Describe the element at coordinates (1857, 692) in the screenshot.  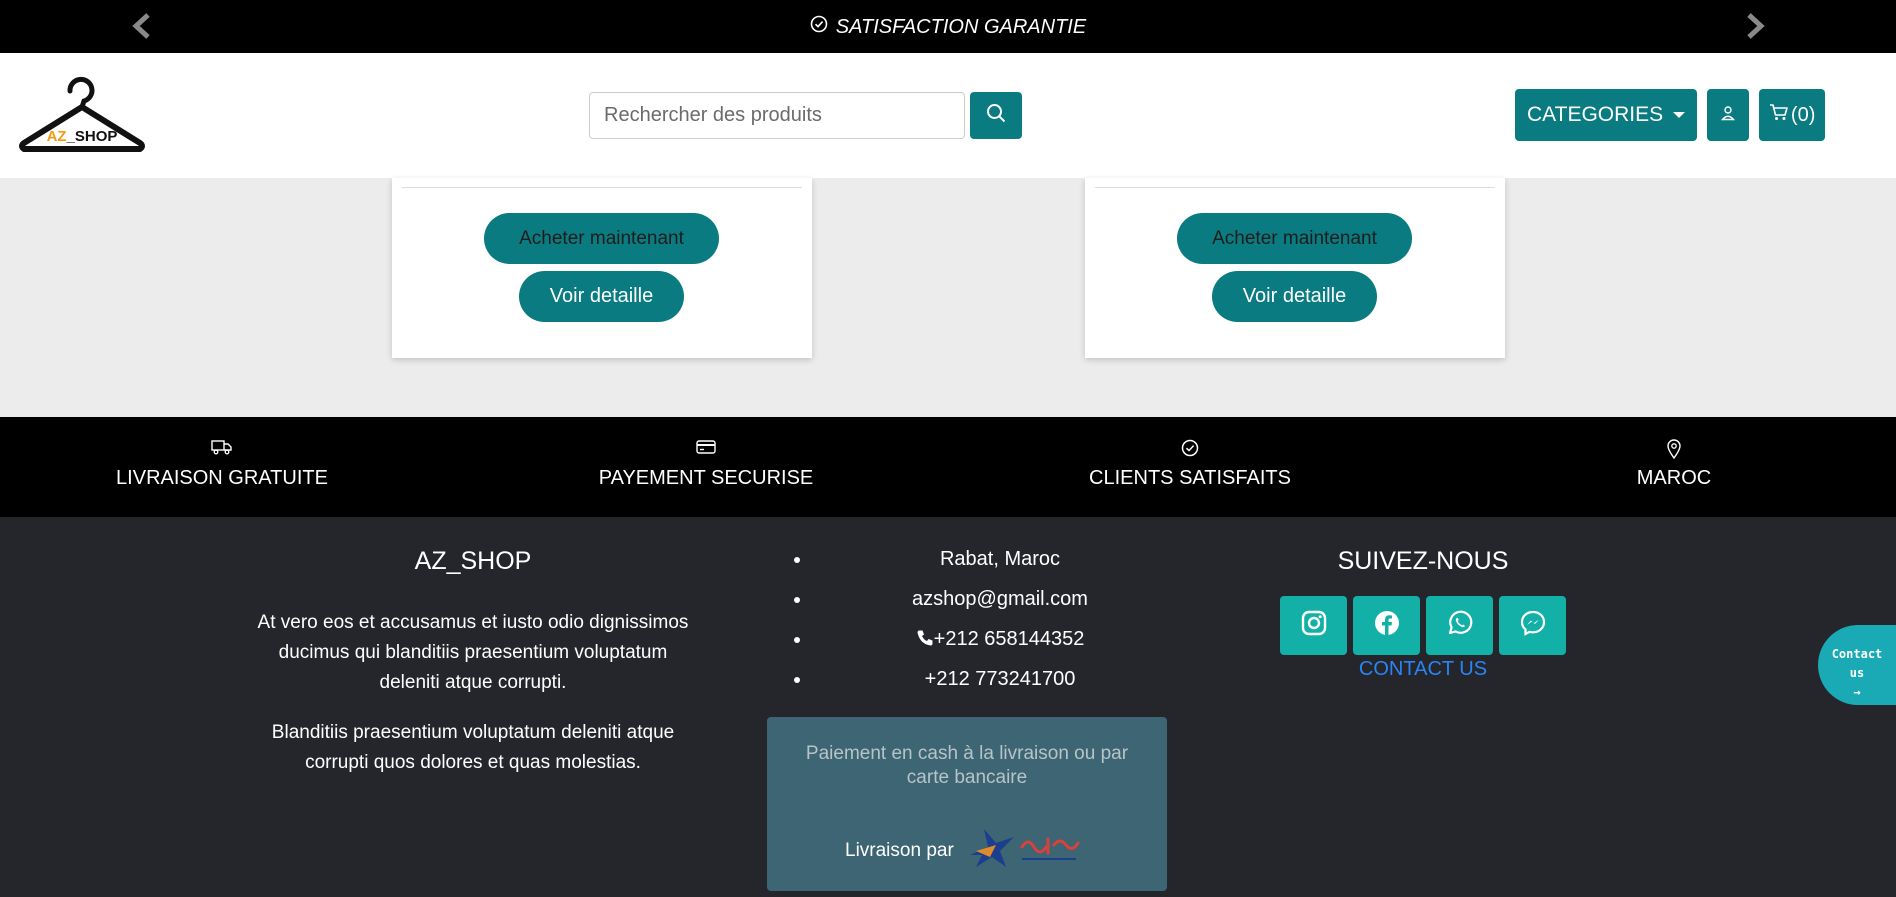
I see `arrow-right-icon: →` at that location.